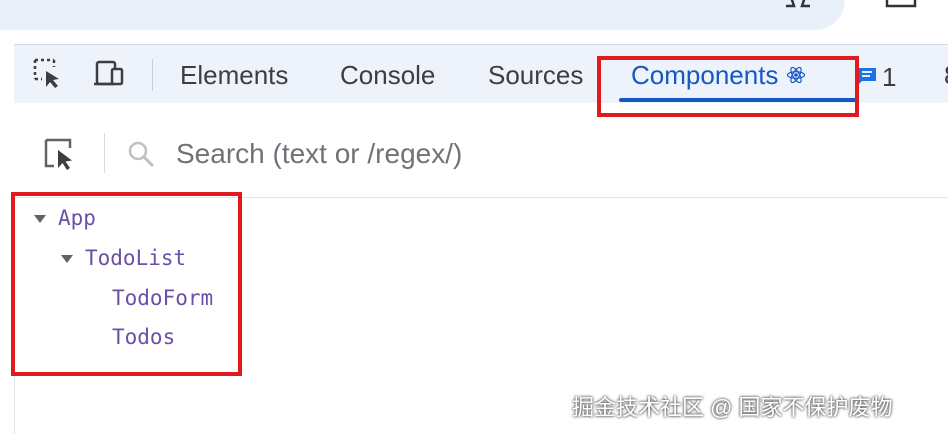 This screenshot has height=434, width=948. What do you see at coordinates (732, 407) in the screenshot?
I see `watermark: 掘金技术社区 @ 国家不保护废物` at bounding box center [732, 407].